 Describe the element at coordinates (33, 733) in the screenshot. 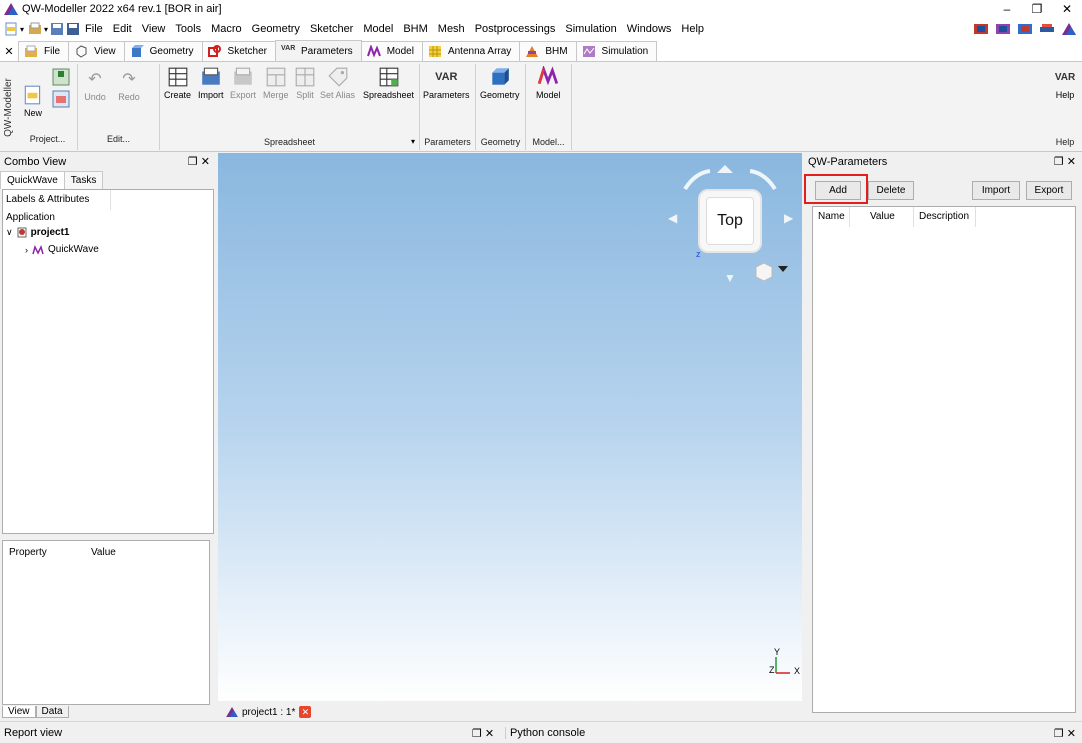

I see `report-view-title: Report view` at that location.